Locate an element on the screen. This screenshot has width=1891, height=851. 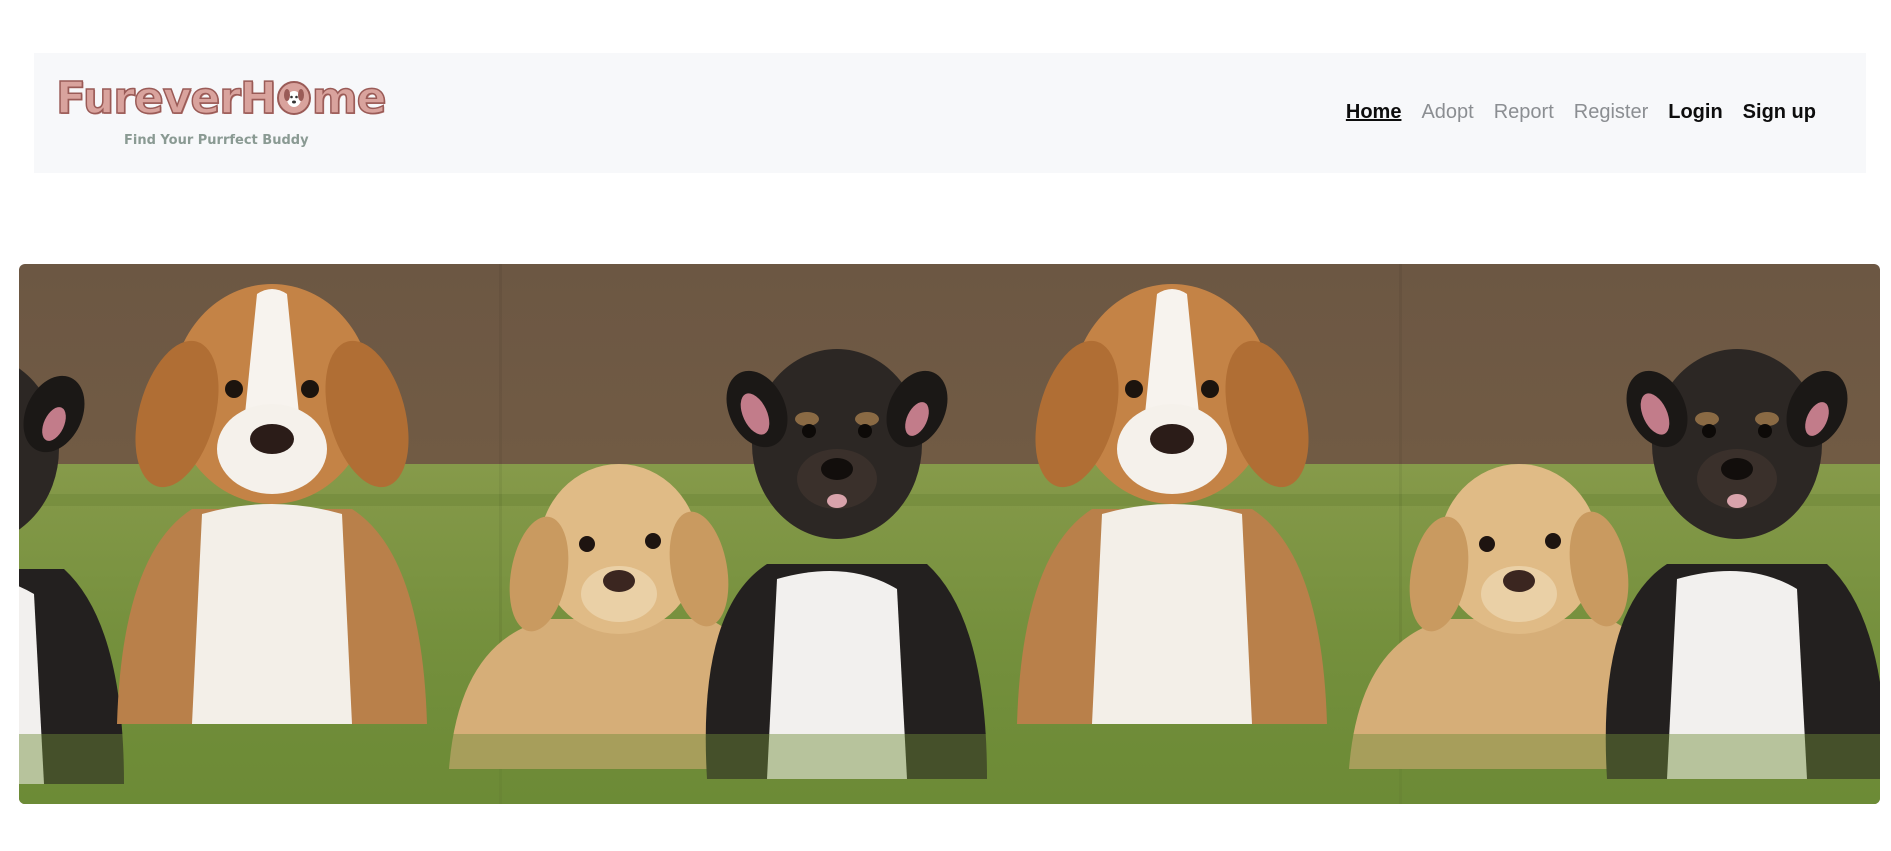
nav-register-link: Register is located at coordinates (1611, 112).